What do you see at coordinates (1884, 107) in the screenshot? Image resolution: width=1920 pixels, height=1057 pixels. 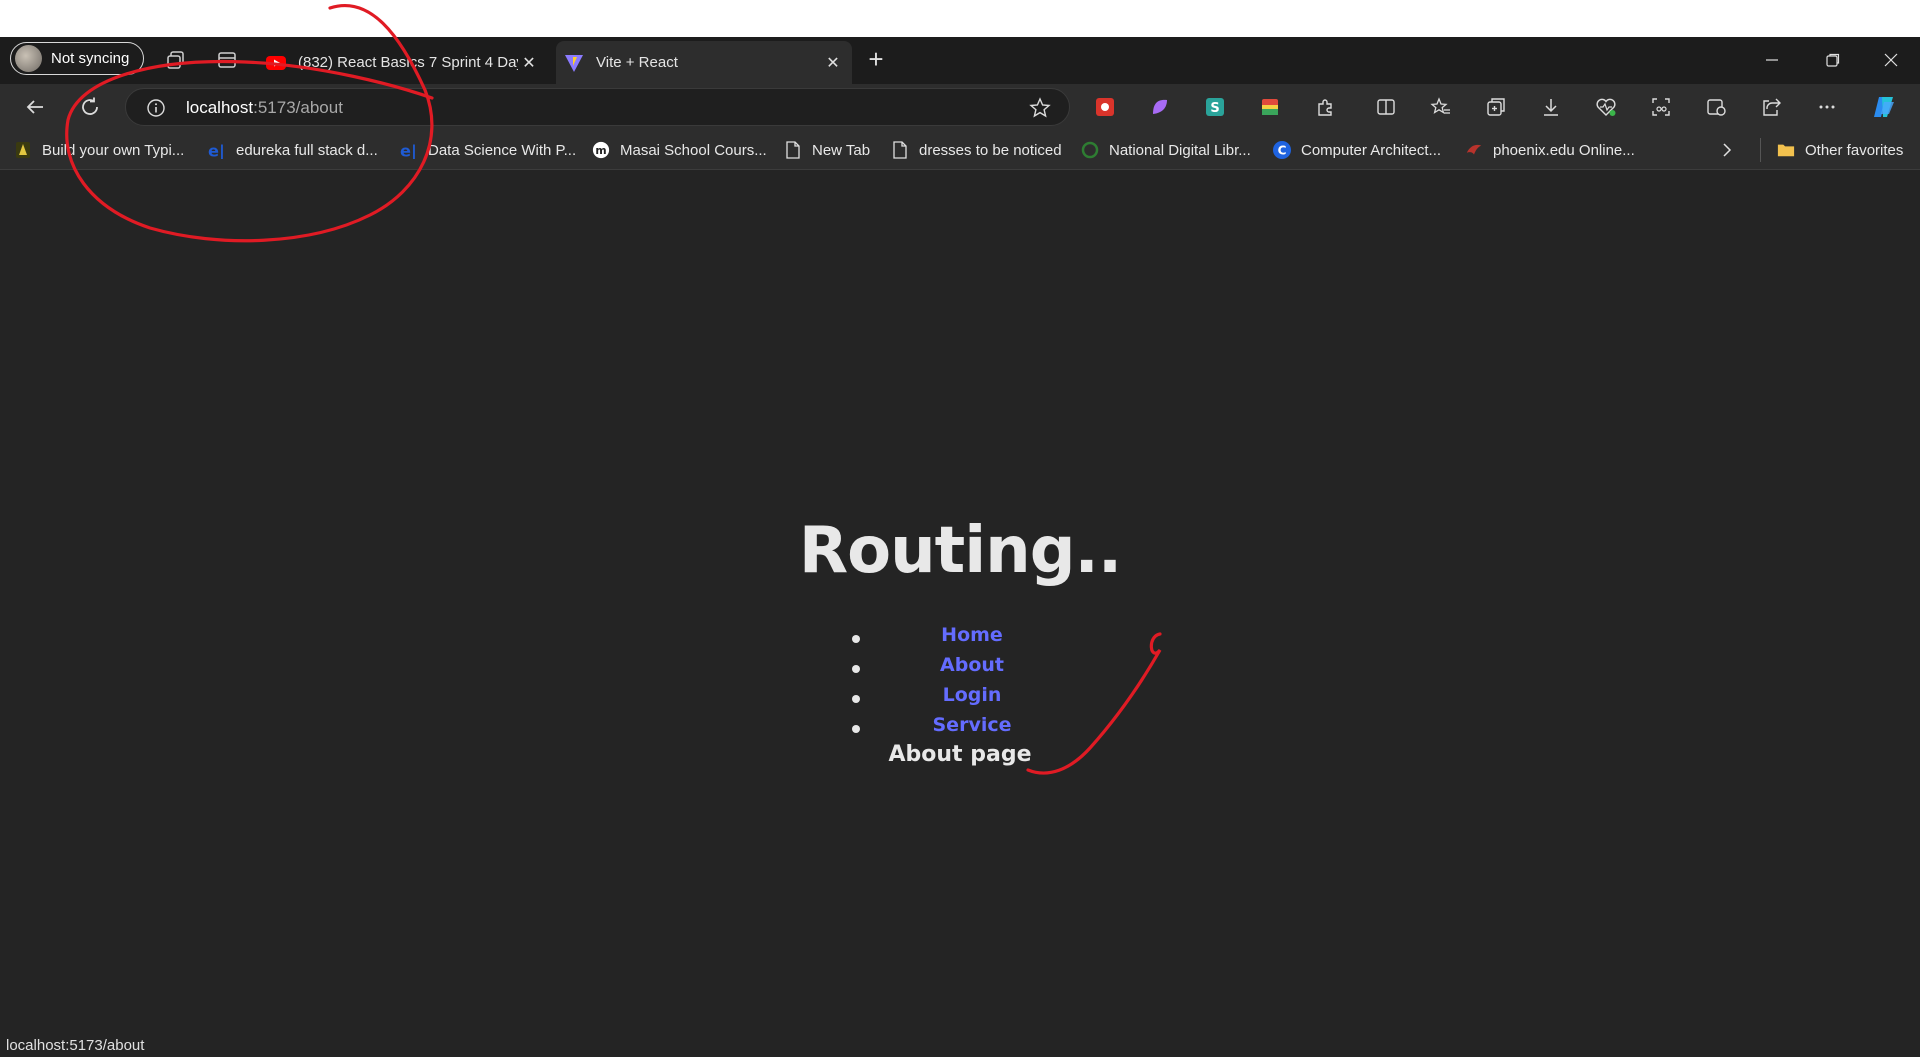 I see `copilot-icon` at bounding box center [1884, 107].